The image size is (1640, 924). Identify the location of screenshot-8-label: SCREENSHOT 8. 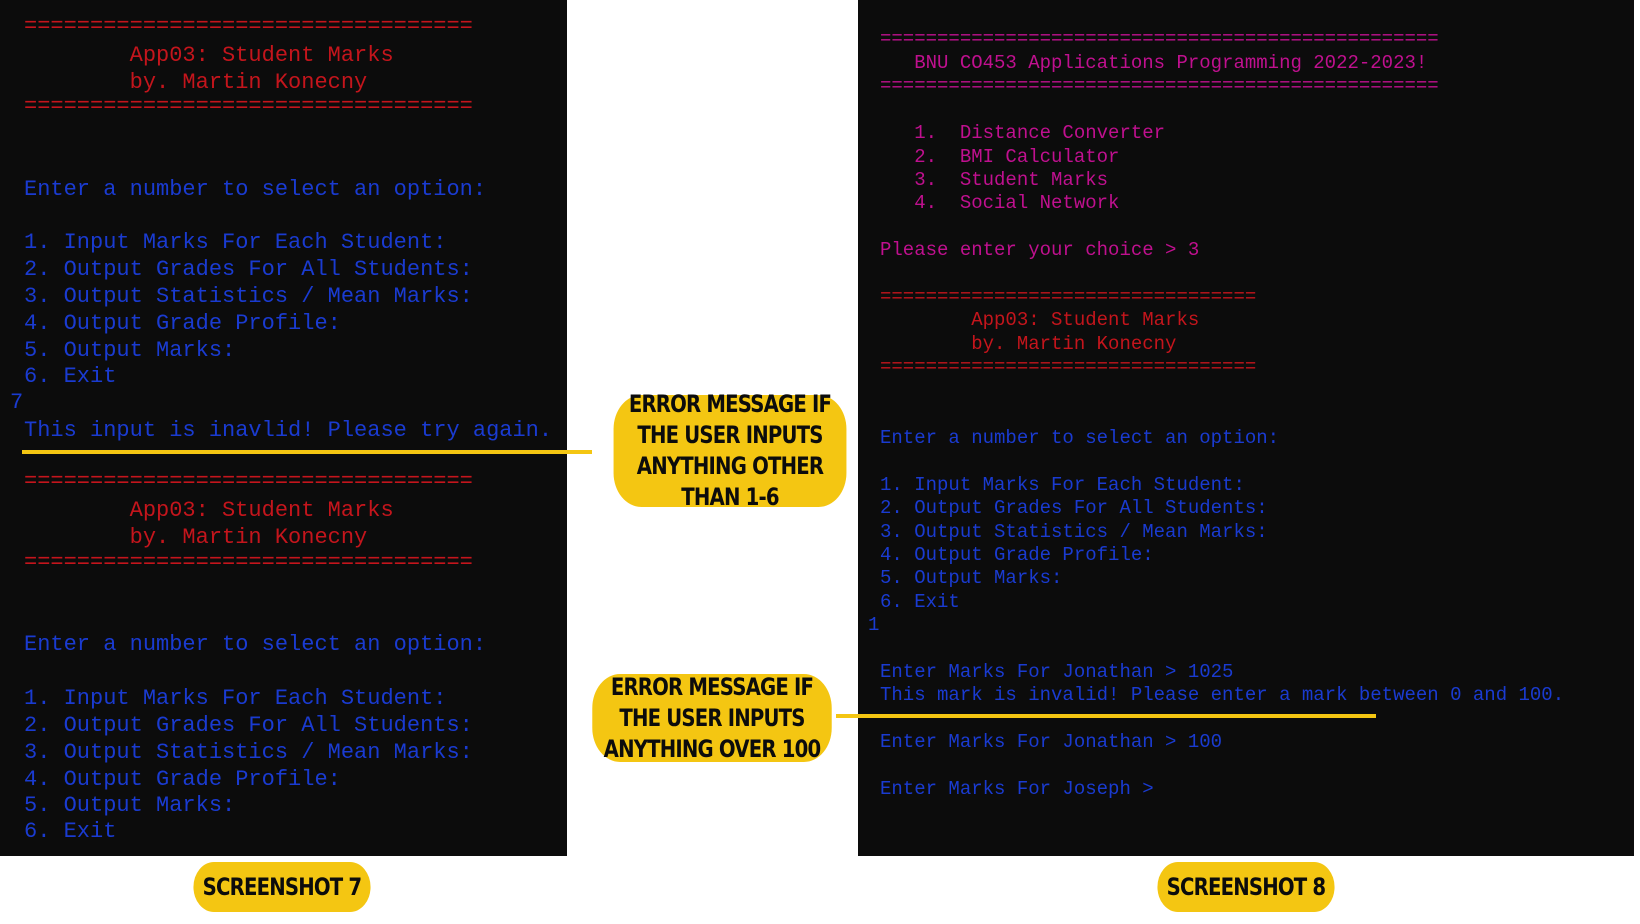
(1246, 887).